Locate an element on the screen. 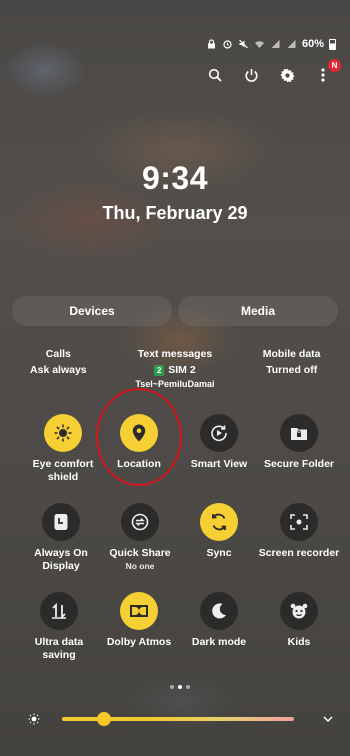 The width and height of the screenshot is (350, 756). more-options-button: N is located at coordinates (327, 71).